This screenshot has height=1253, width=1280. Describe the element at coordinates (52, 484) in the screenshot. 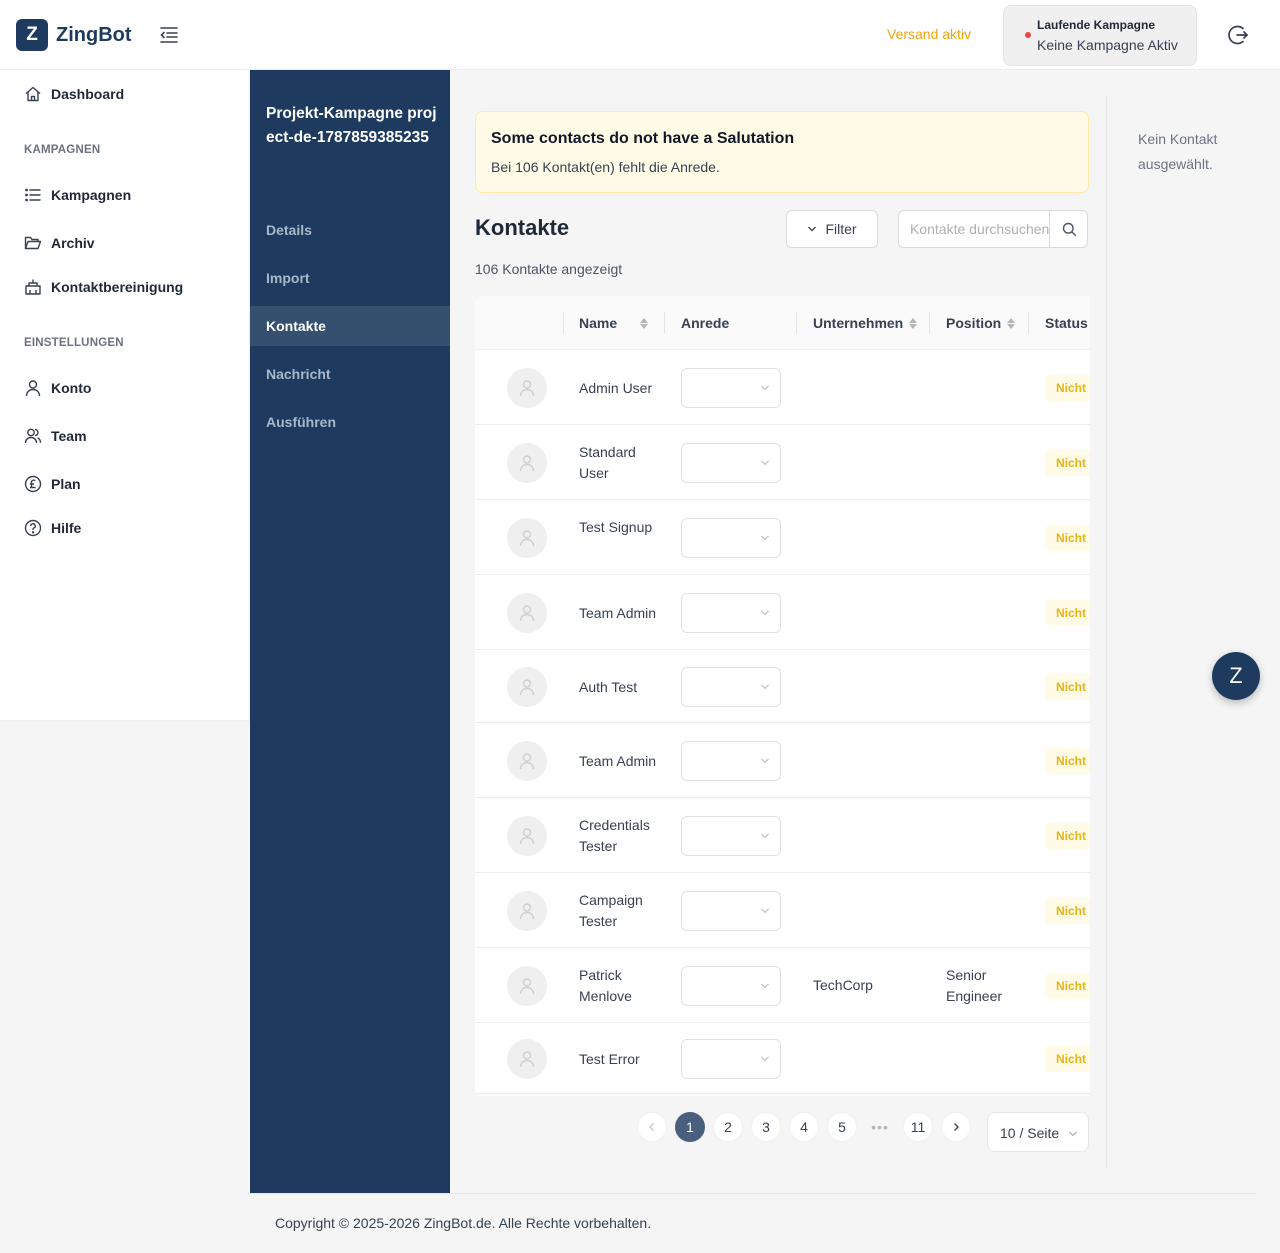

I see `sidebar-item-plan: Plan` at that location.